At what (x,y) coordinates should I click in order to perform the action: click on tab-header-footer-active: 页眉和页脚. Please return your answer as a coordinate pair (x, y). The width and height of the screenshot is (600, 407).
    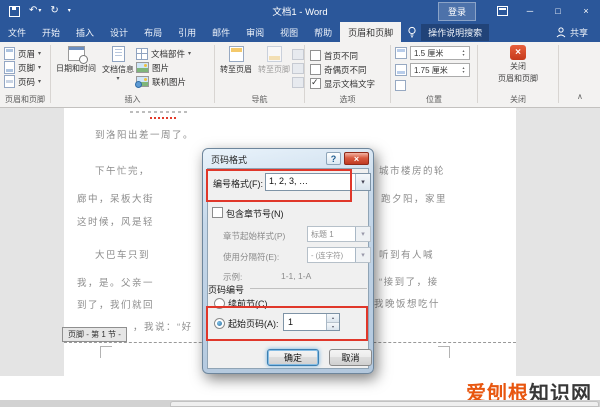
    Looking at the image, I should click on (371, 32).